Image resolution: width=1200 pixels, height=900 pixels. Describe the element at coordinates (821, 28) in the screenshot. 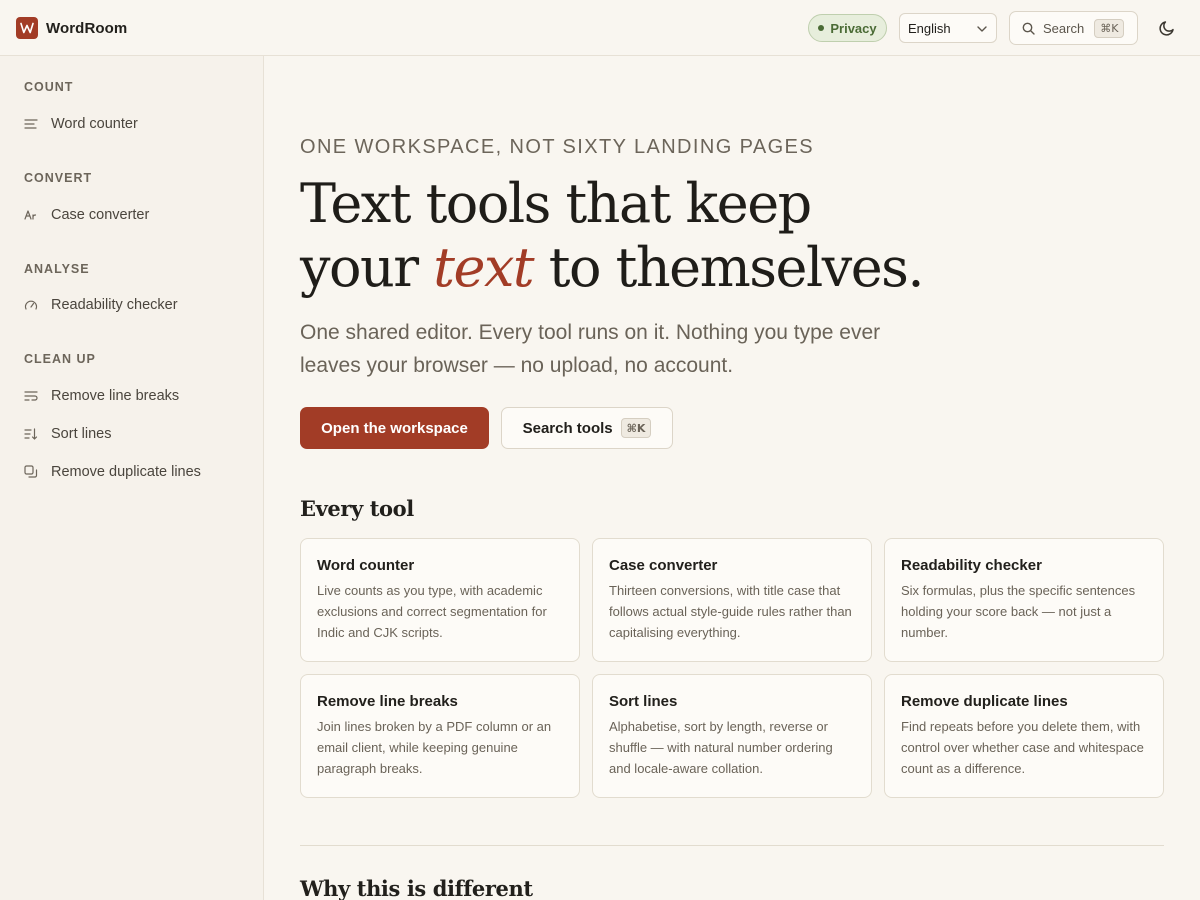

I see `status-dot-icon` at that location.